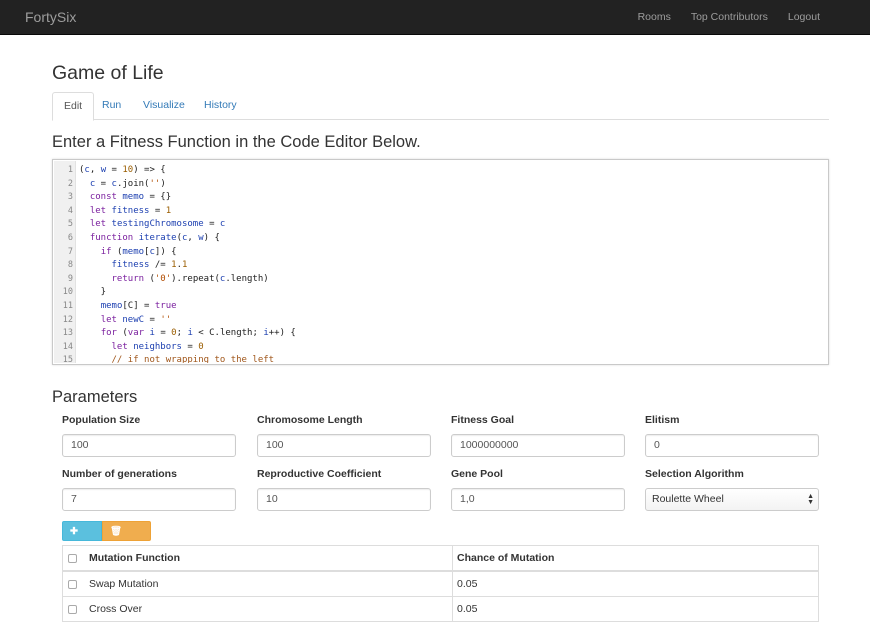 The height and width of the screenshot is (644, 870). I want to click on table-row: Cross Over 0.05, so click(440, 609).